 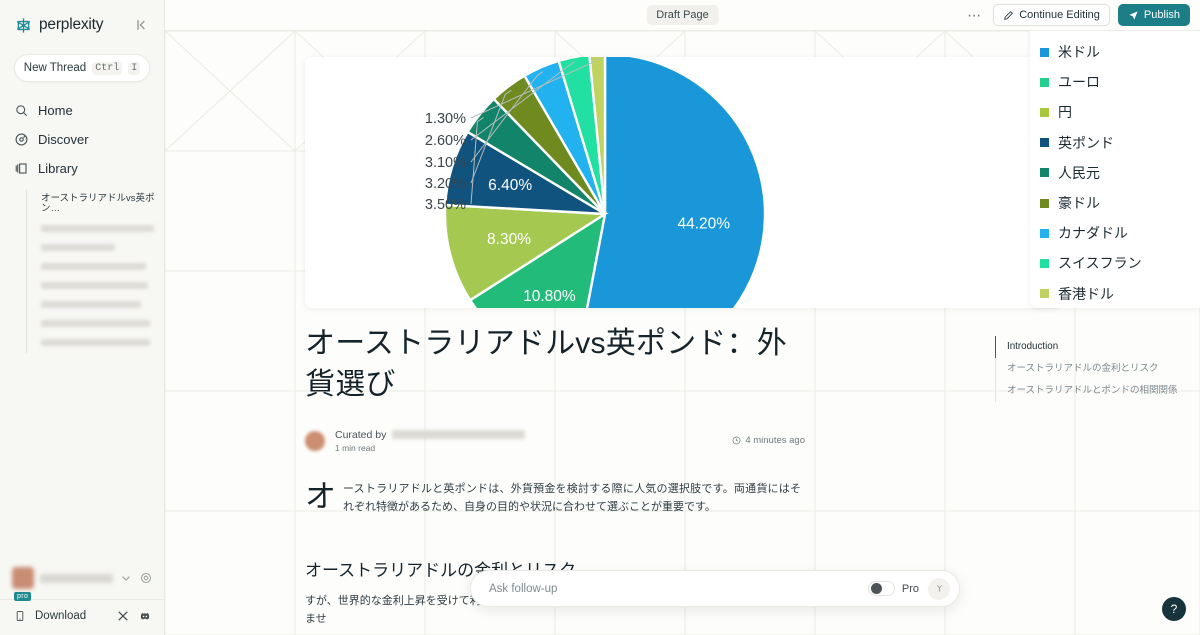 I want to click on pie-slice-label: 6.40%, so click(x=510, y=185).